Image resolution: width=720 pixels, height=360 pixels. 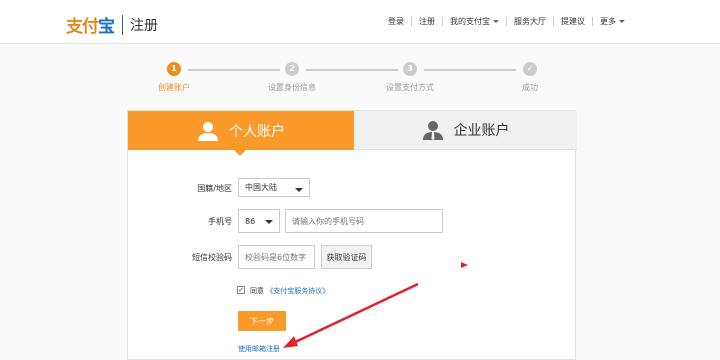 I want to click on step-success: ✓ 成功, so click(x=530, y=76).